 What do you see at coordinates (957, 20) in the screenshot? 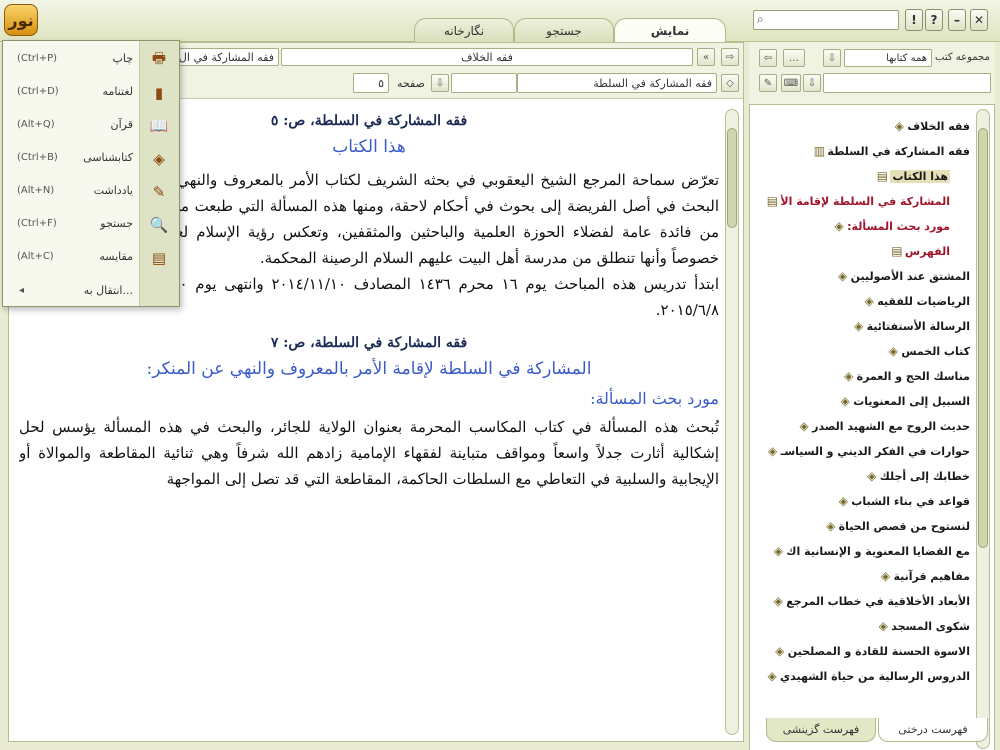
I see `minimize-button: –` at bounding box center [957, 20].